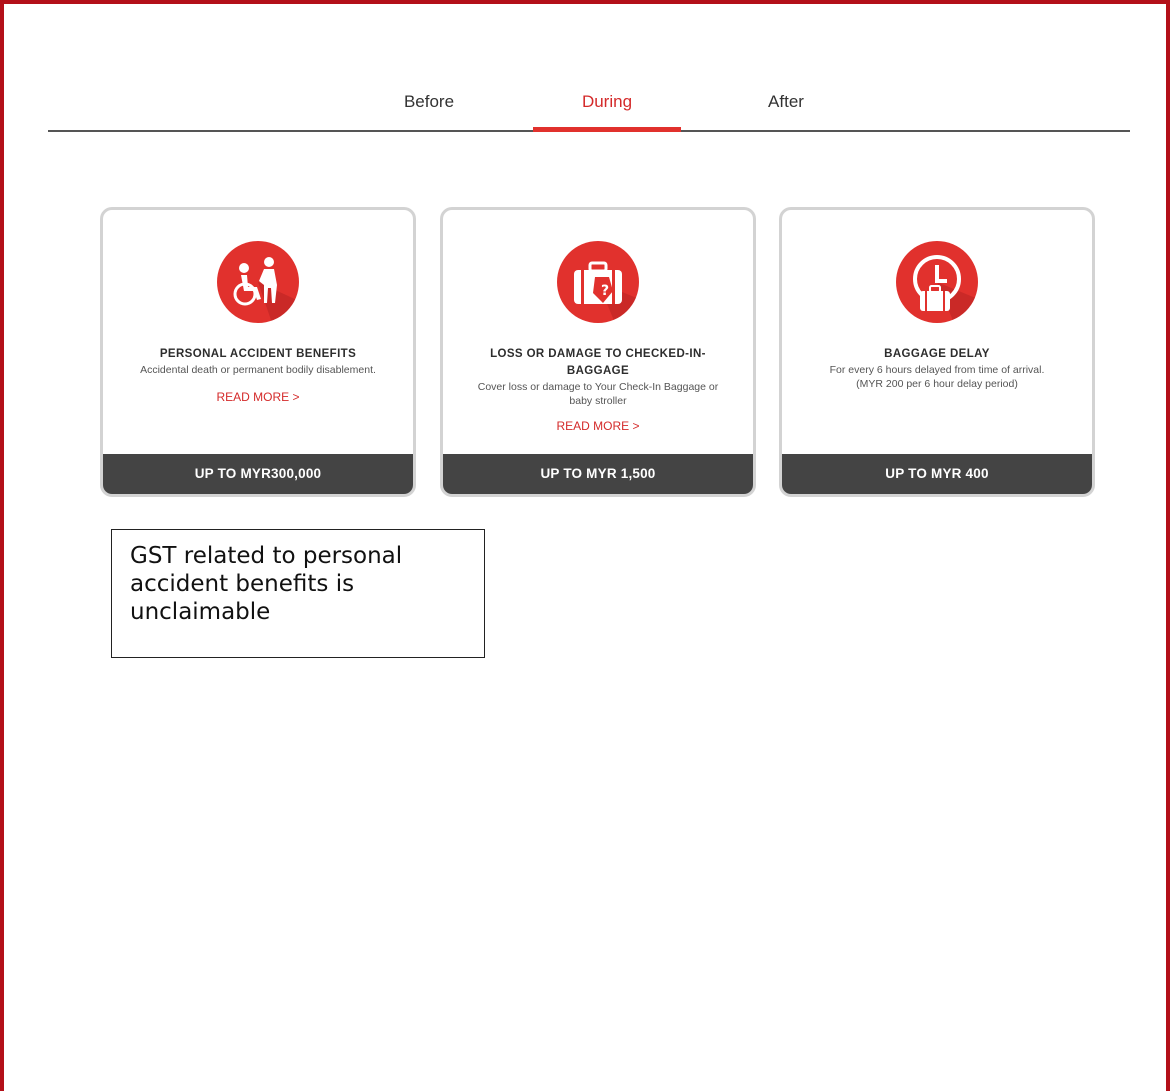 This screenshot has width=1170, height=1091. What do you see at coordinates (786, 110) in the screenshot?
I see `tab-after: After` at bounding box center [786, 110].